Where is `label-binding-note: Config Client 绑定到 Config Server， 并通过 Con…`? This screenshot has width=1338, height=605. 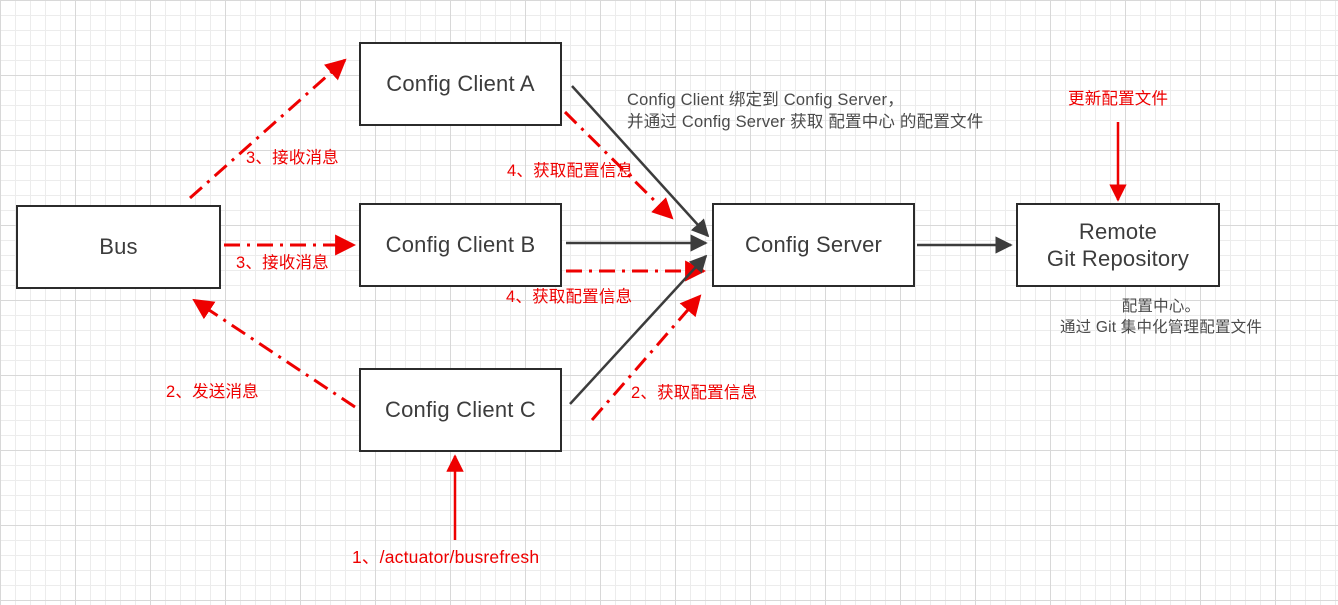 label-binding-note: Config Client 绑定到 Config Server， 并通过 Con… is located at coordinates (805, 111).